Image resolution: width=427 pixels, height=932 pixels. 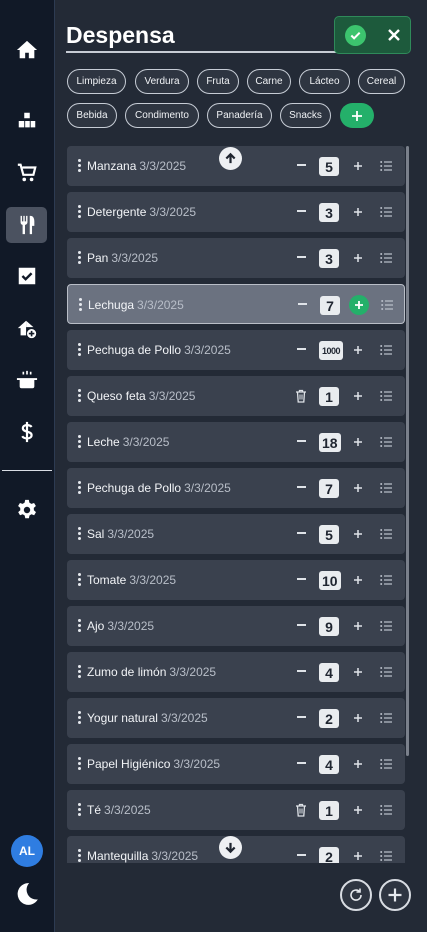 I want to click on quantity-value: 2, so click(x=329, y=718).